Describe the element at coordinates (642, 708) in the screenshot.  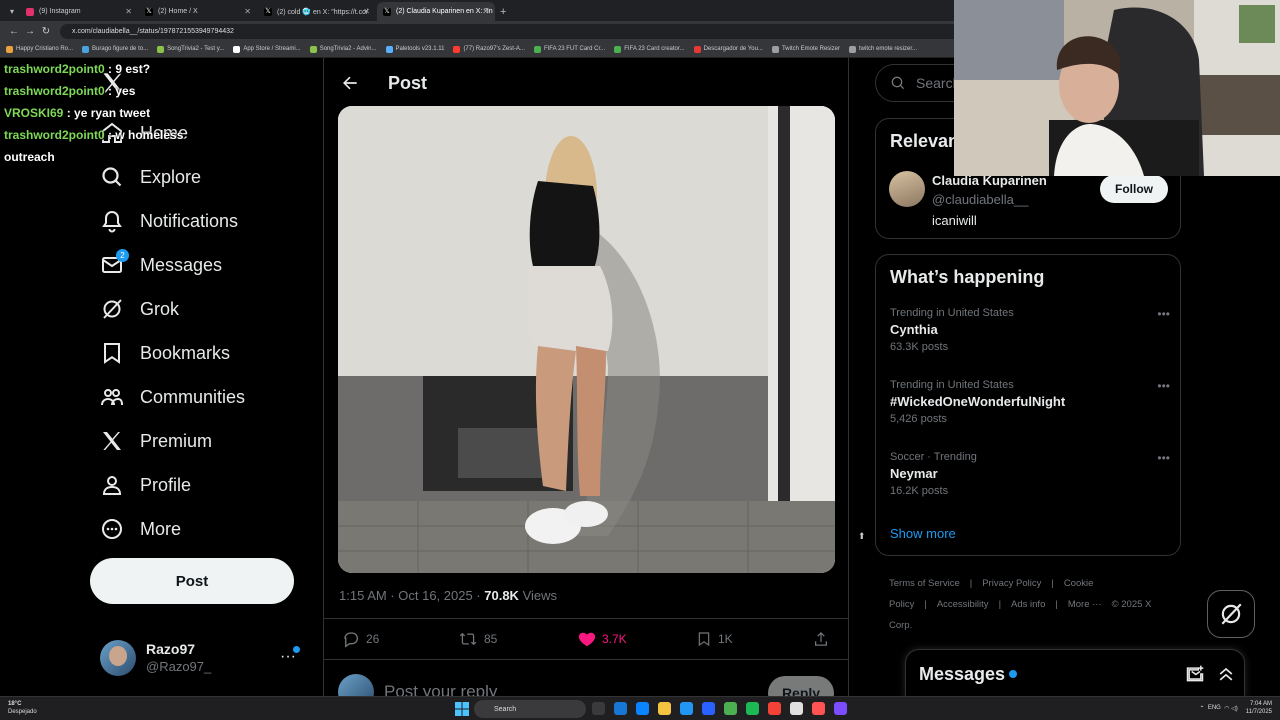
I see `edge-browser-icon` at that location.